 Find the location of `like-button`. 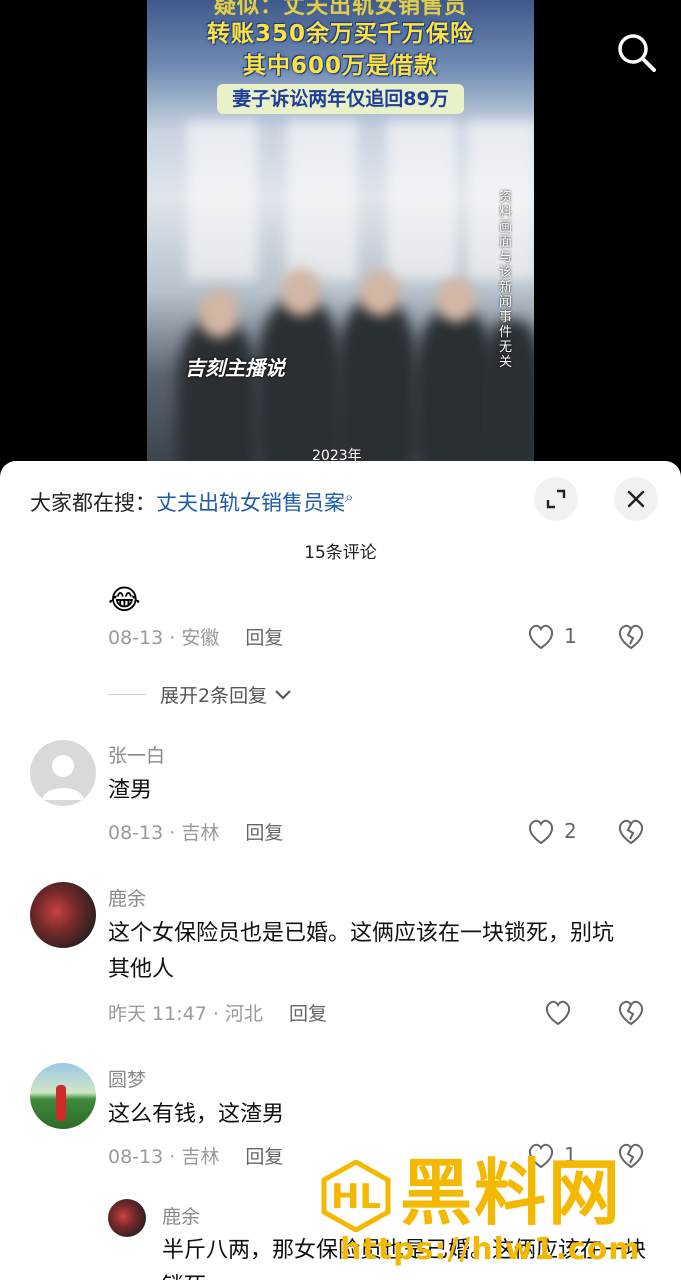

like-button is located at coordinates (562, 1012).